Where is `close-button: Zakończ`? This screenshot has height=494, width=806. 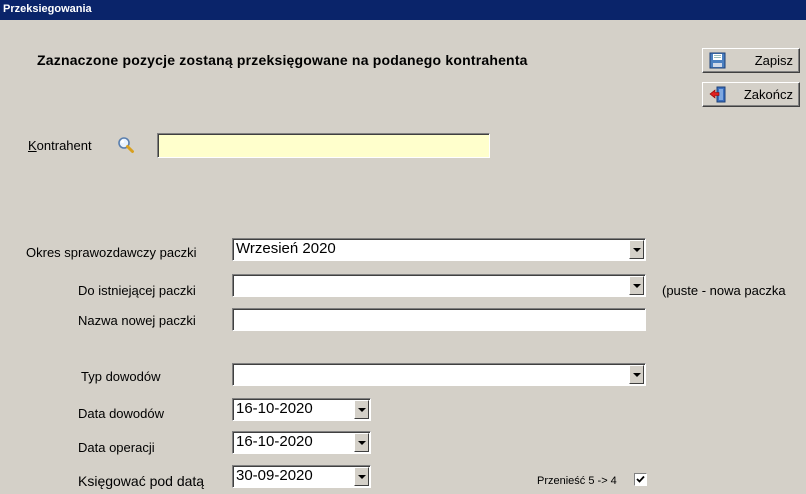 close-button: Zakończ is located at coordinates (751, 94).